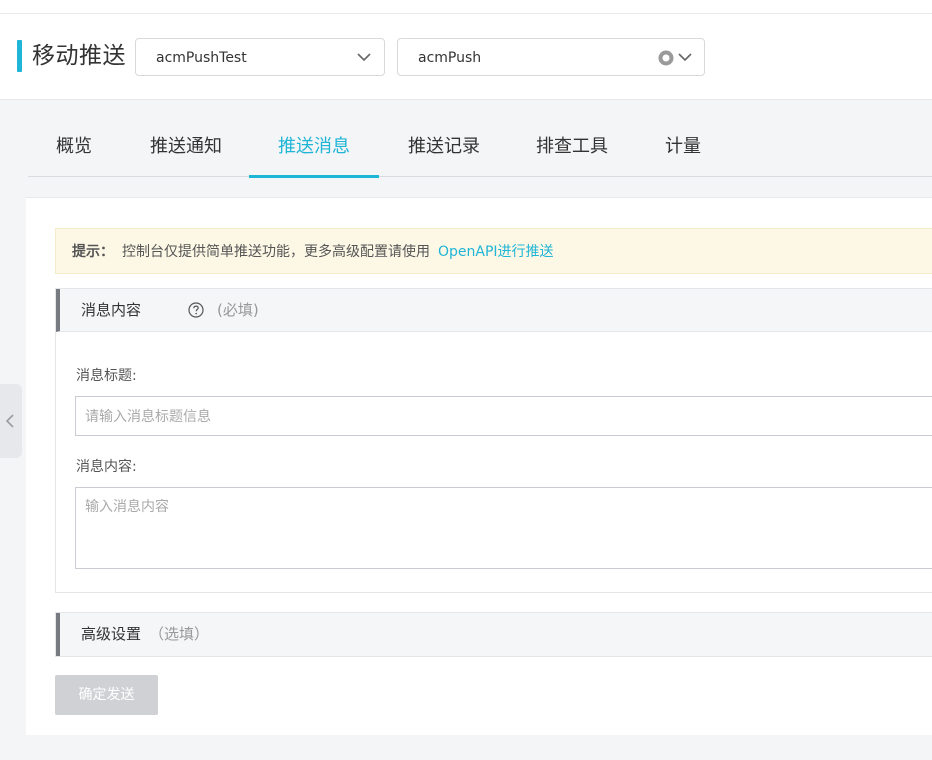 Image resolution: width=932 pixels, height=760 pixels. What do you see at coordinates (503, 416) in the screenshot?
I see `message-title-input: 请输入消息标题信息` at bounding box center [503, 416].